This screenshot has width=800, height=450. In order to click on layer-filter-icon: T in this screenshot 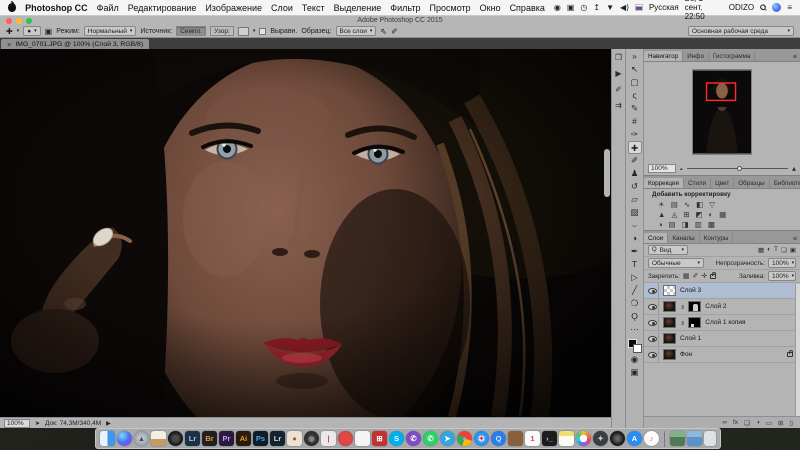, I will do `click(776, 250)`.